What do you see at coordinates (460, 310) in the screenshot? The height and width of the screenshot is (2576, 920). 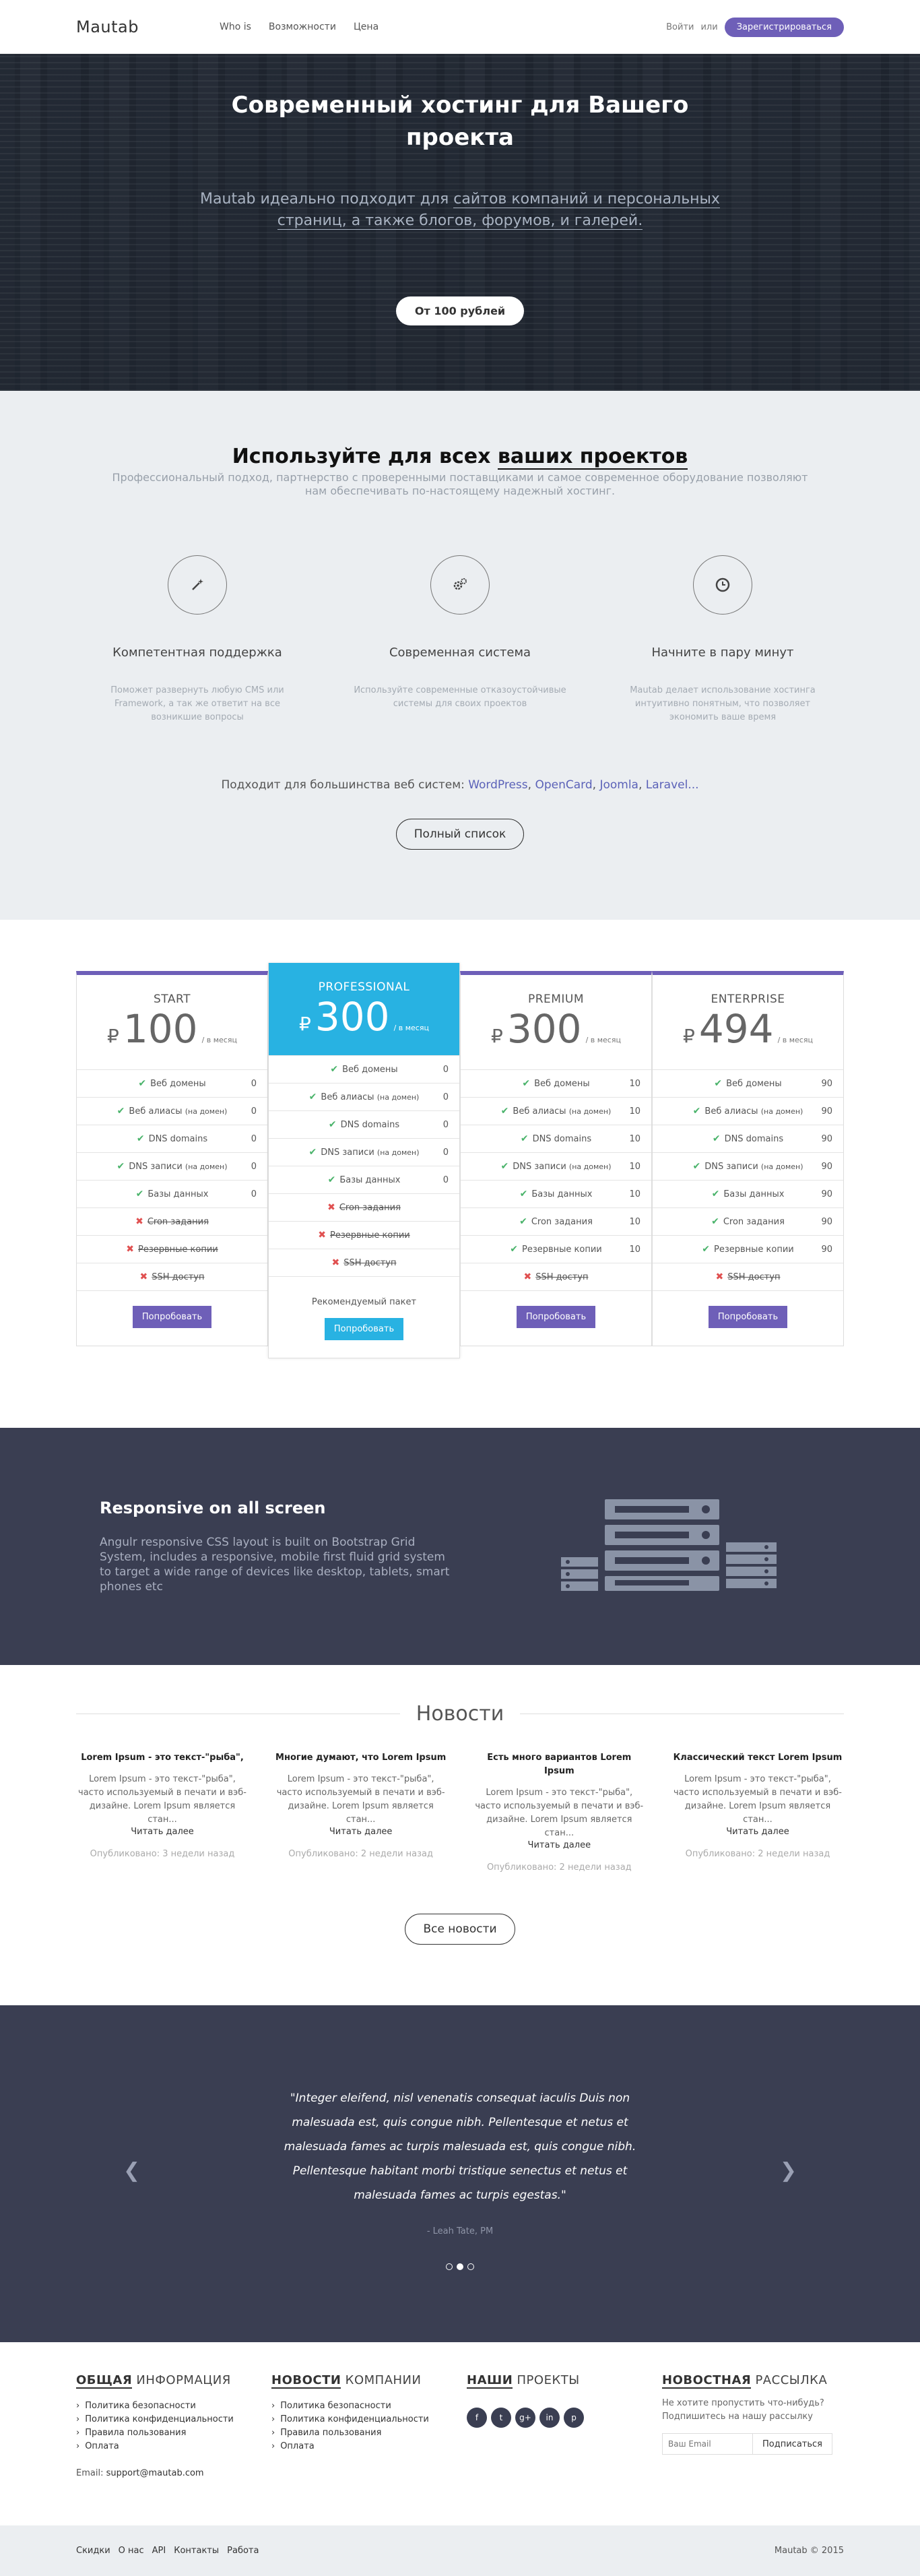 I see `hero-cta-button: От 100 рублей` at bounding box center [460, 310].